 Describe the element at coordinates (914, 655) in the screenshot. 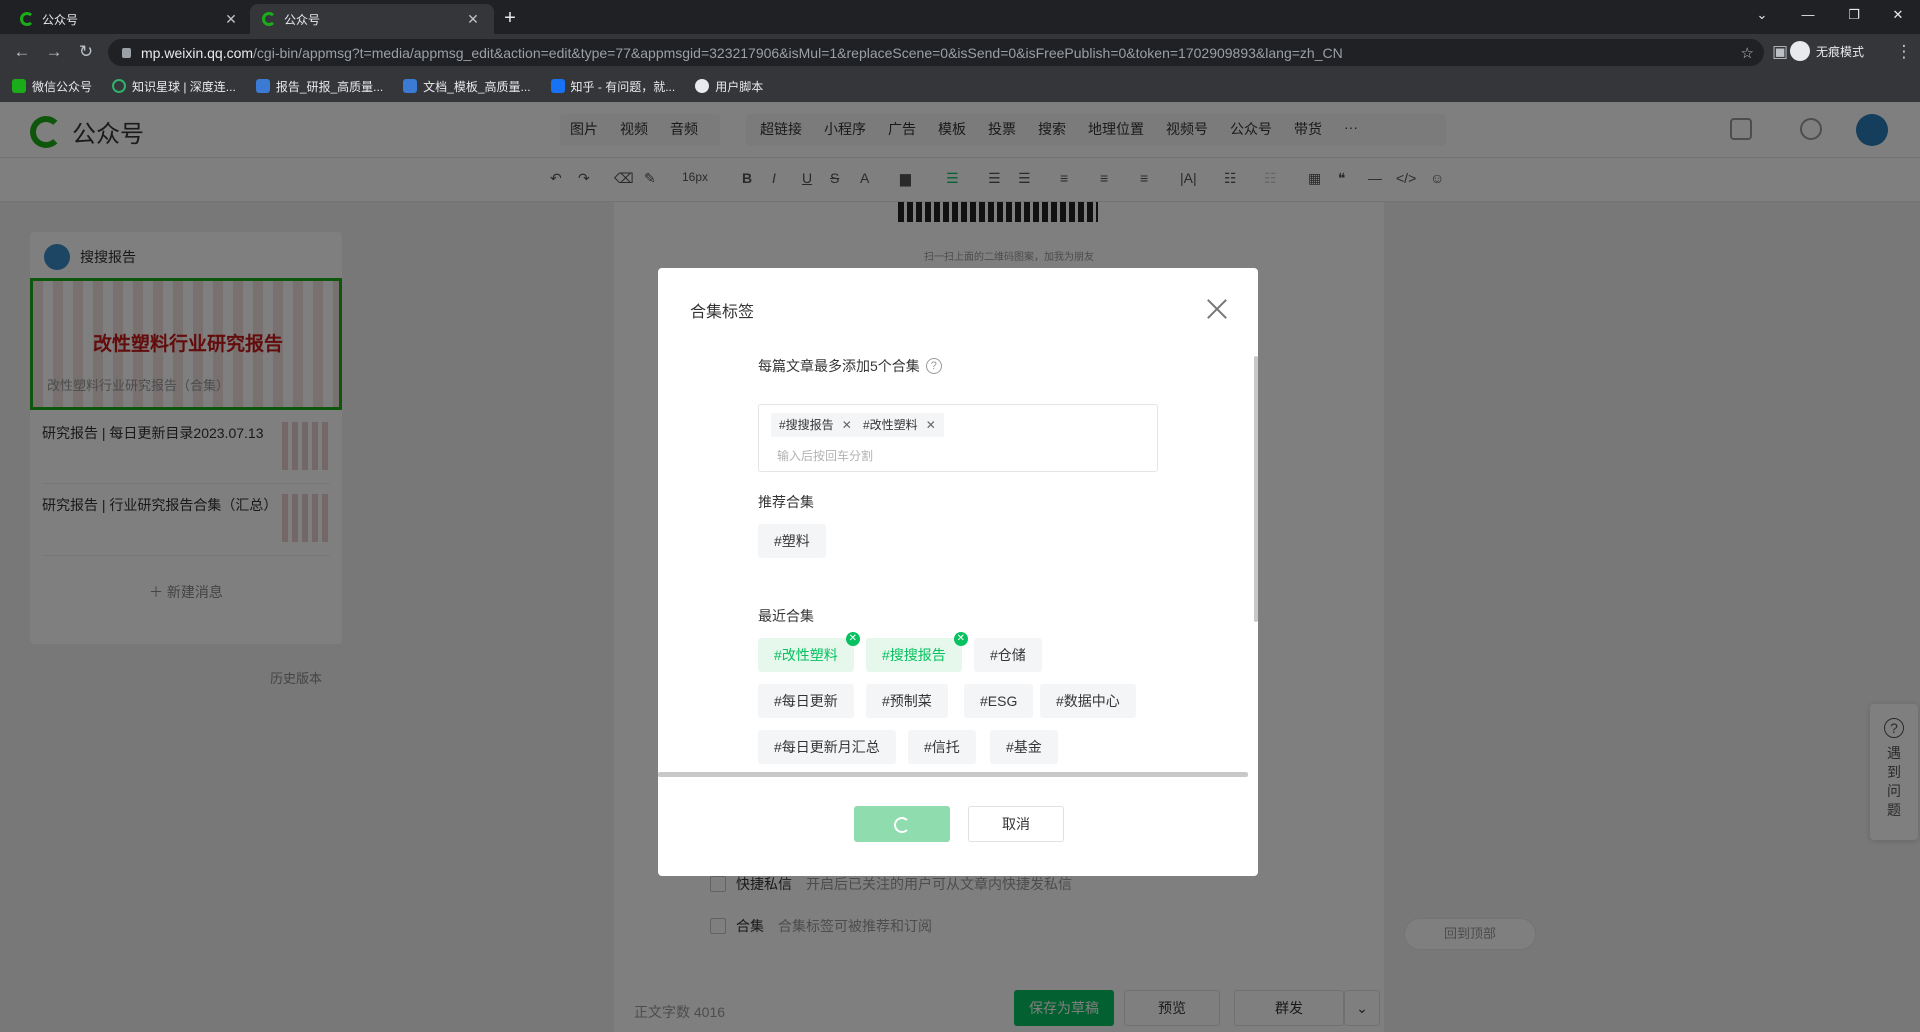

I see `chip-label: #搜搜报告` at that location.